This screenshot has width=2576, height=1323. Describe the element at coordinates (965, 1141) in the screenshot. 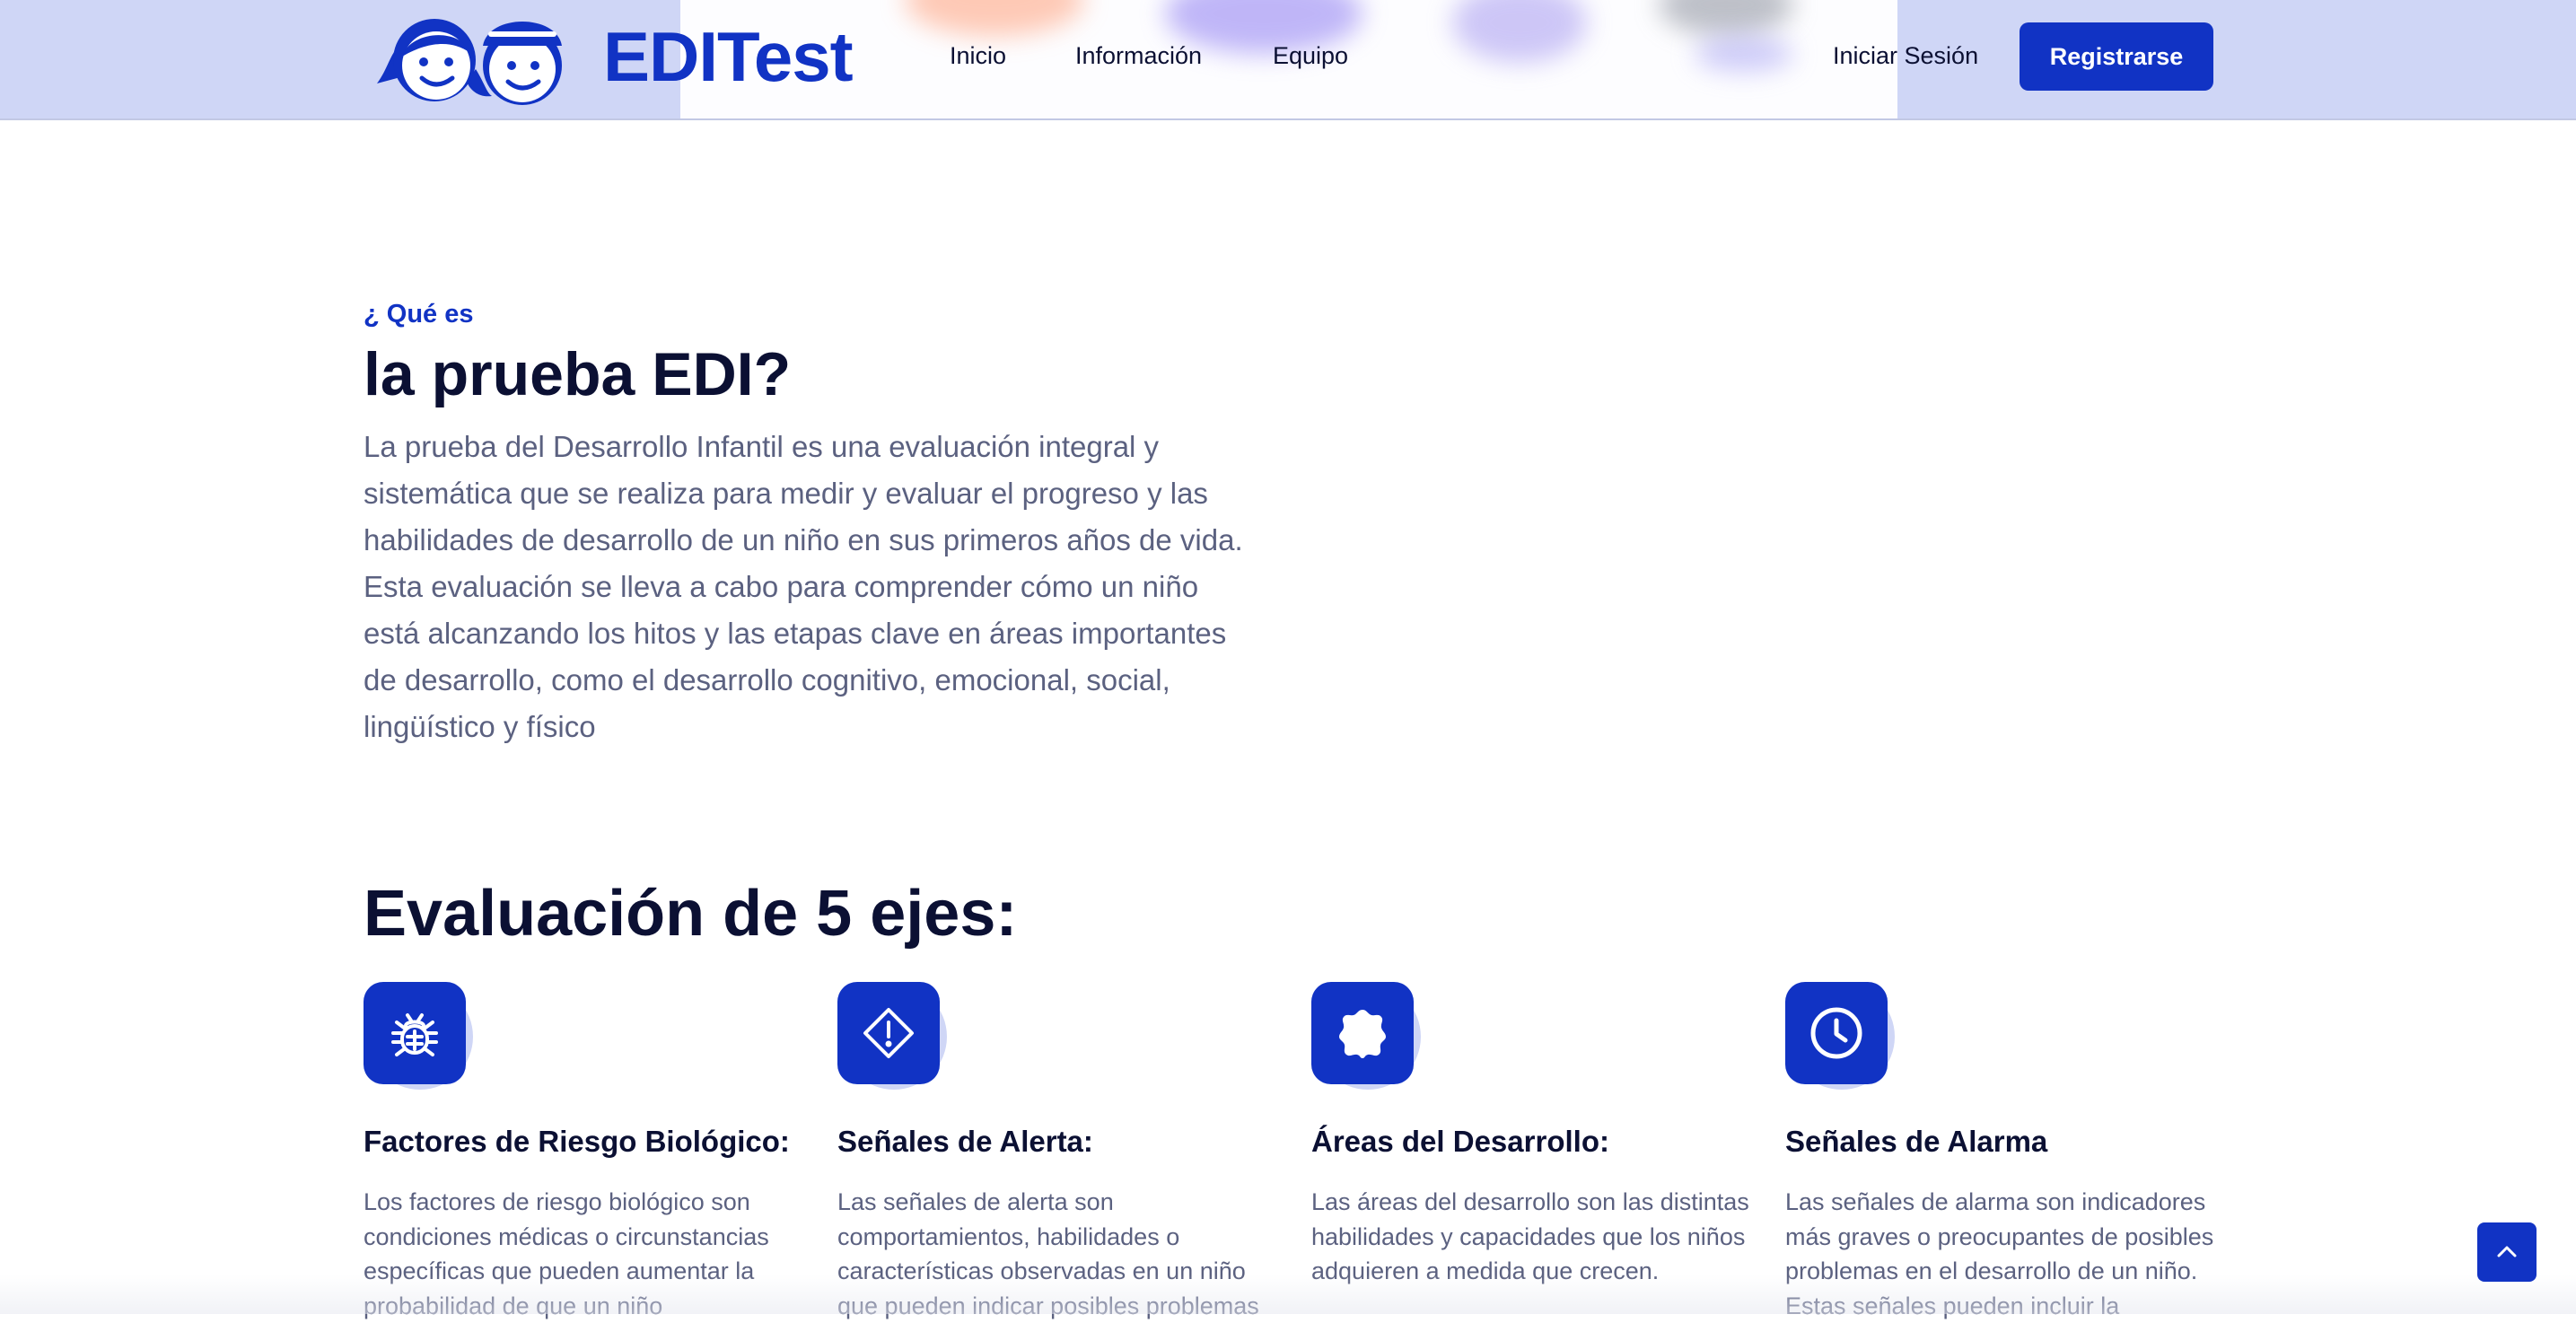

I see `feature-card-title: Señales de Alerta:` at that location.